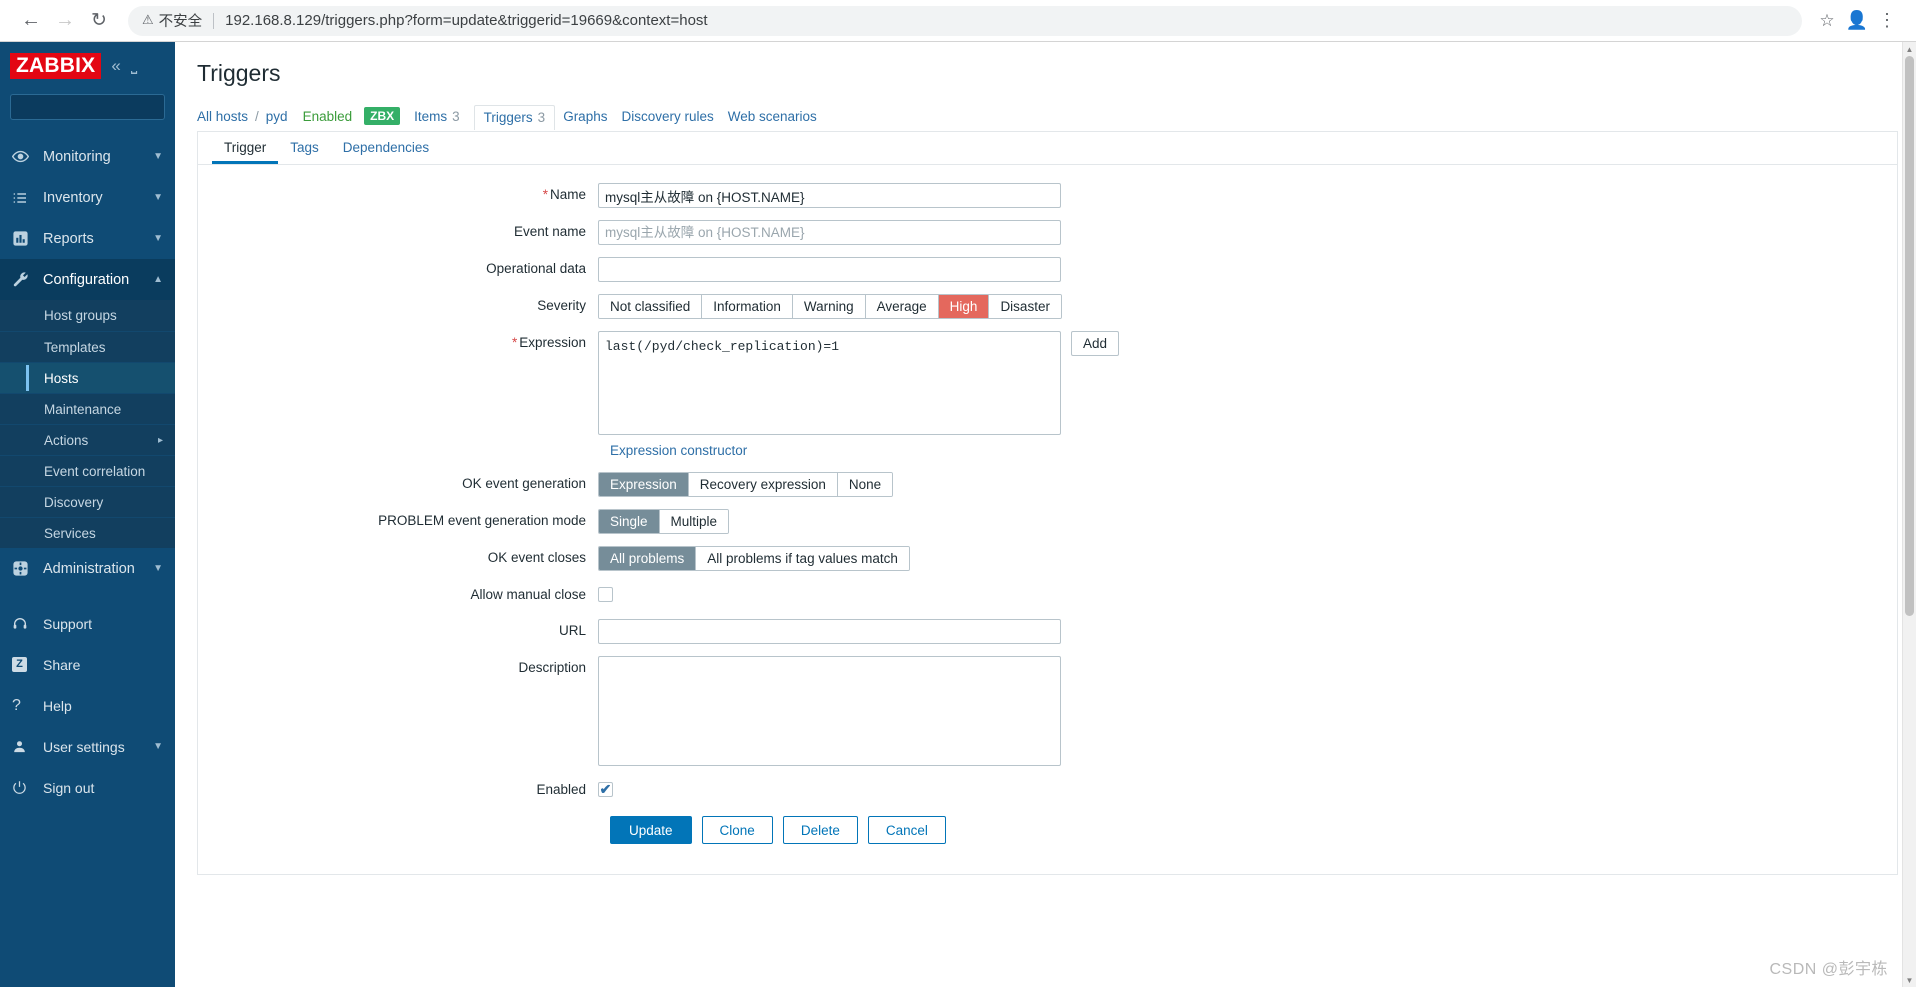 The image size is (1916, 987). What do you see at coordinates (87, 568) in the screenshot?
I see `sidebar-item-administration: Administration ▼` at bounding box center [87, 568].